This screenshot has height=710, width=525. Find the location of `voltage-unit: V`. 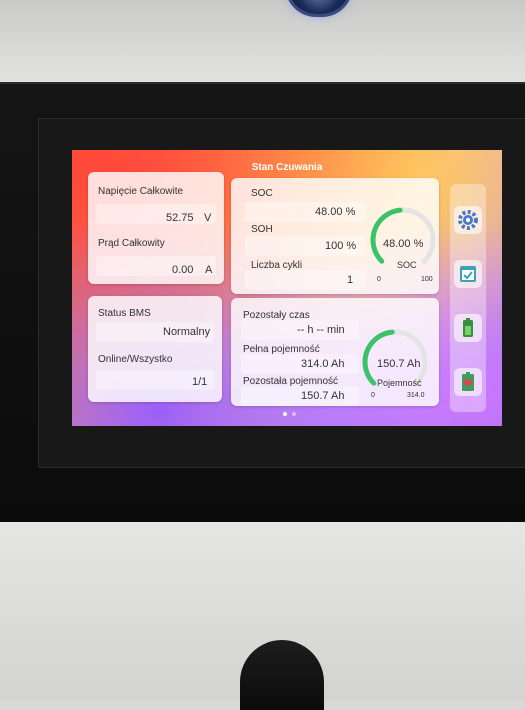

voltage-unit: V is located at coordinates (208, 218).